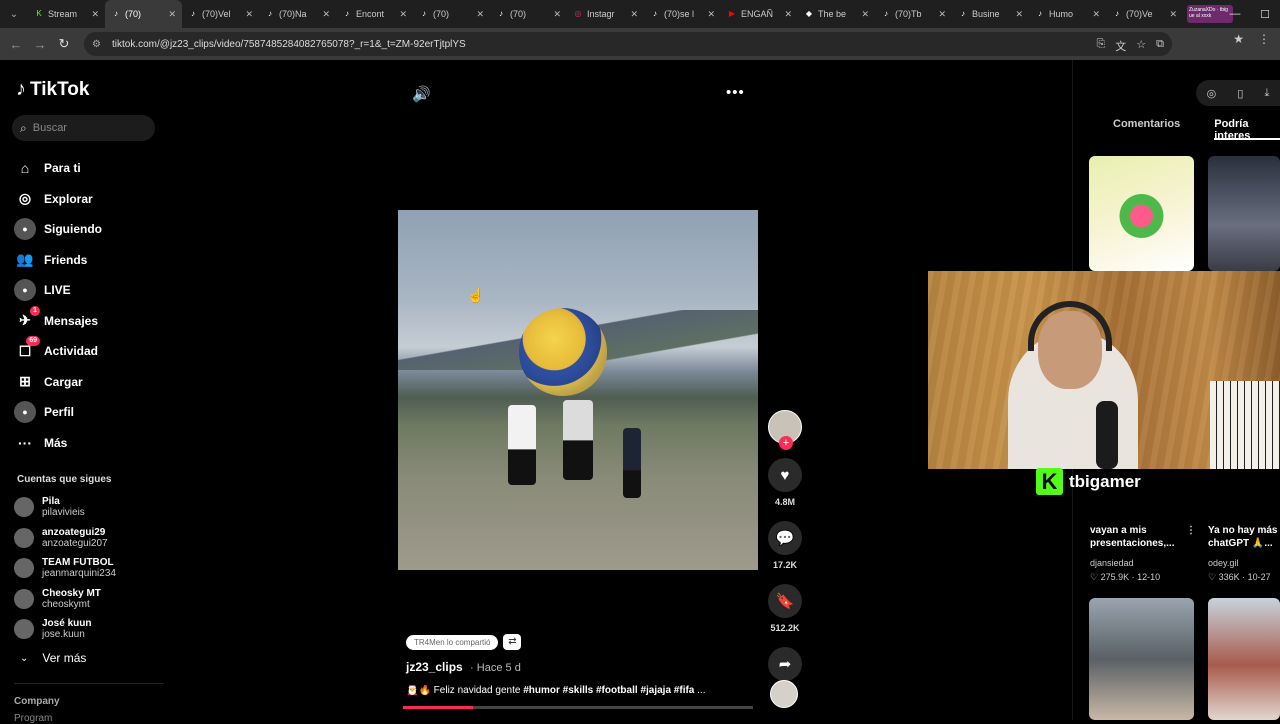 This screenshot has height=724, width=1280. I want to click on friends-icon: 👥, so click(25, 259).